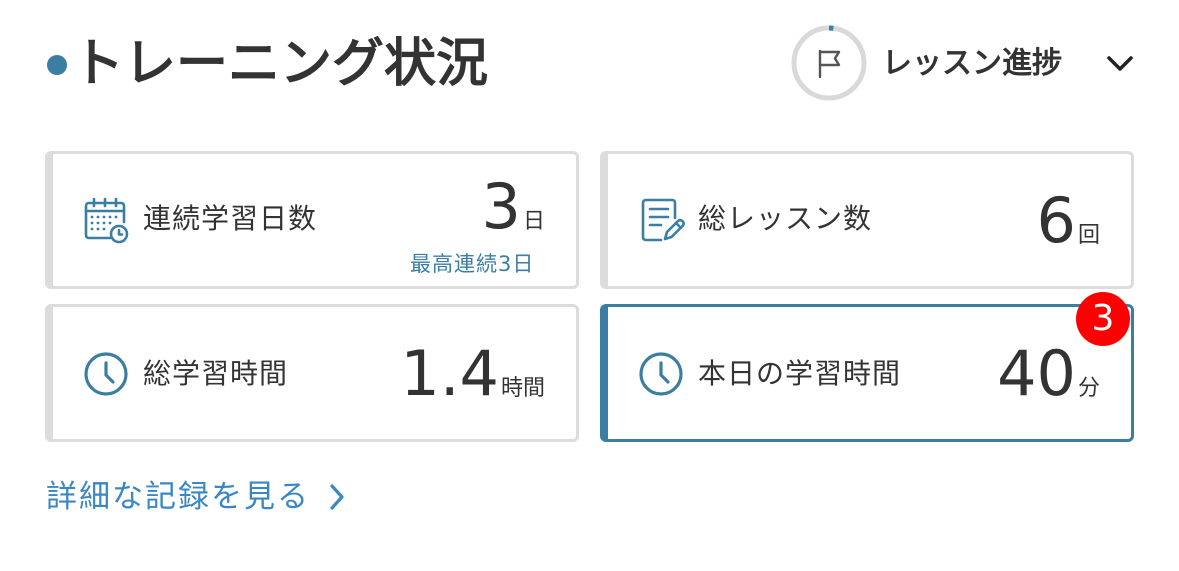 The image size is (1179, 571). I want to click on page-title: トレーニング状況, so click(280, 64).